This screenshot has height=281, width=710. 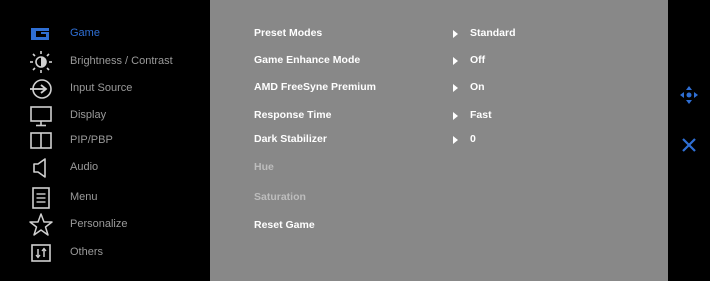 What do you see at coordinates (290, 139) in the screenshot?
I see `setting-label: Dark Stabilizer` at bounding box center [290, 139].